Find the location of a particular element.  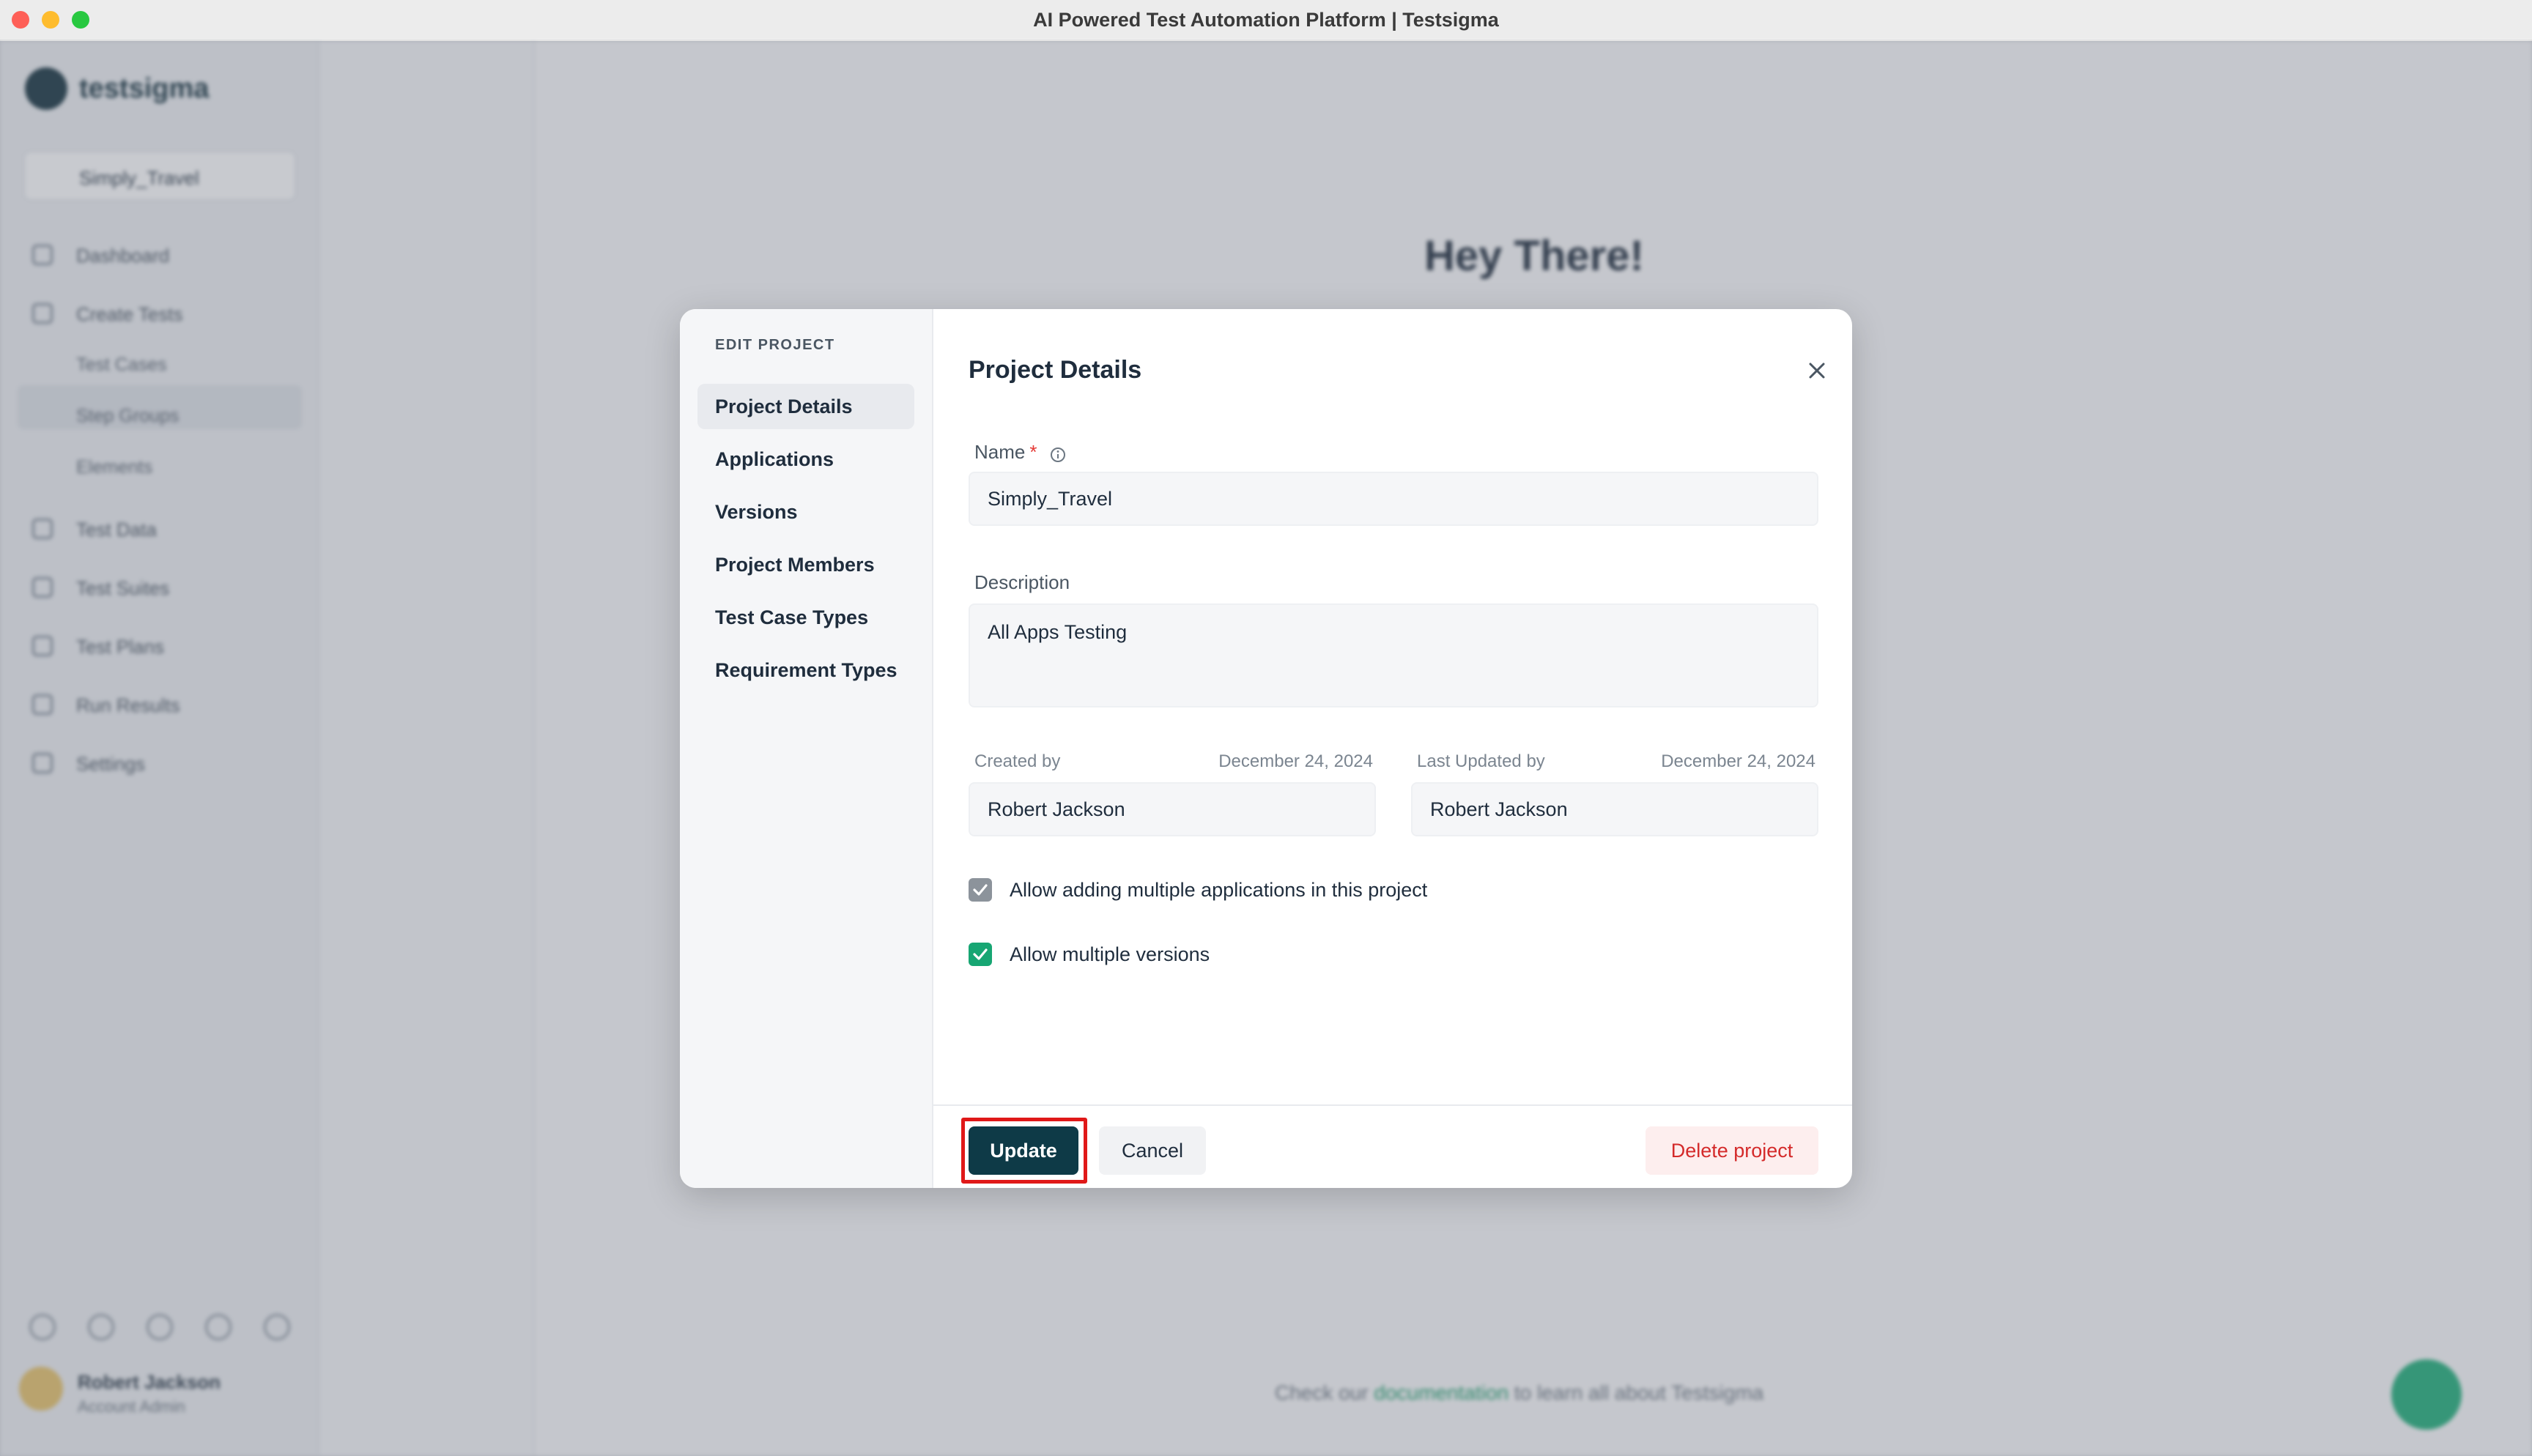

name-field-label: Name * is located at coordinates (1020, 452).